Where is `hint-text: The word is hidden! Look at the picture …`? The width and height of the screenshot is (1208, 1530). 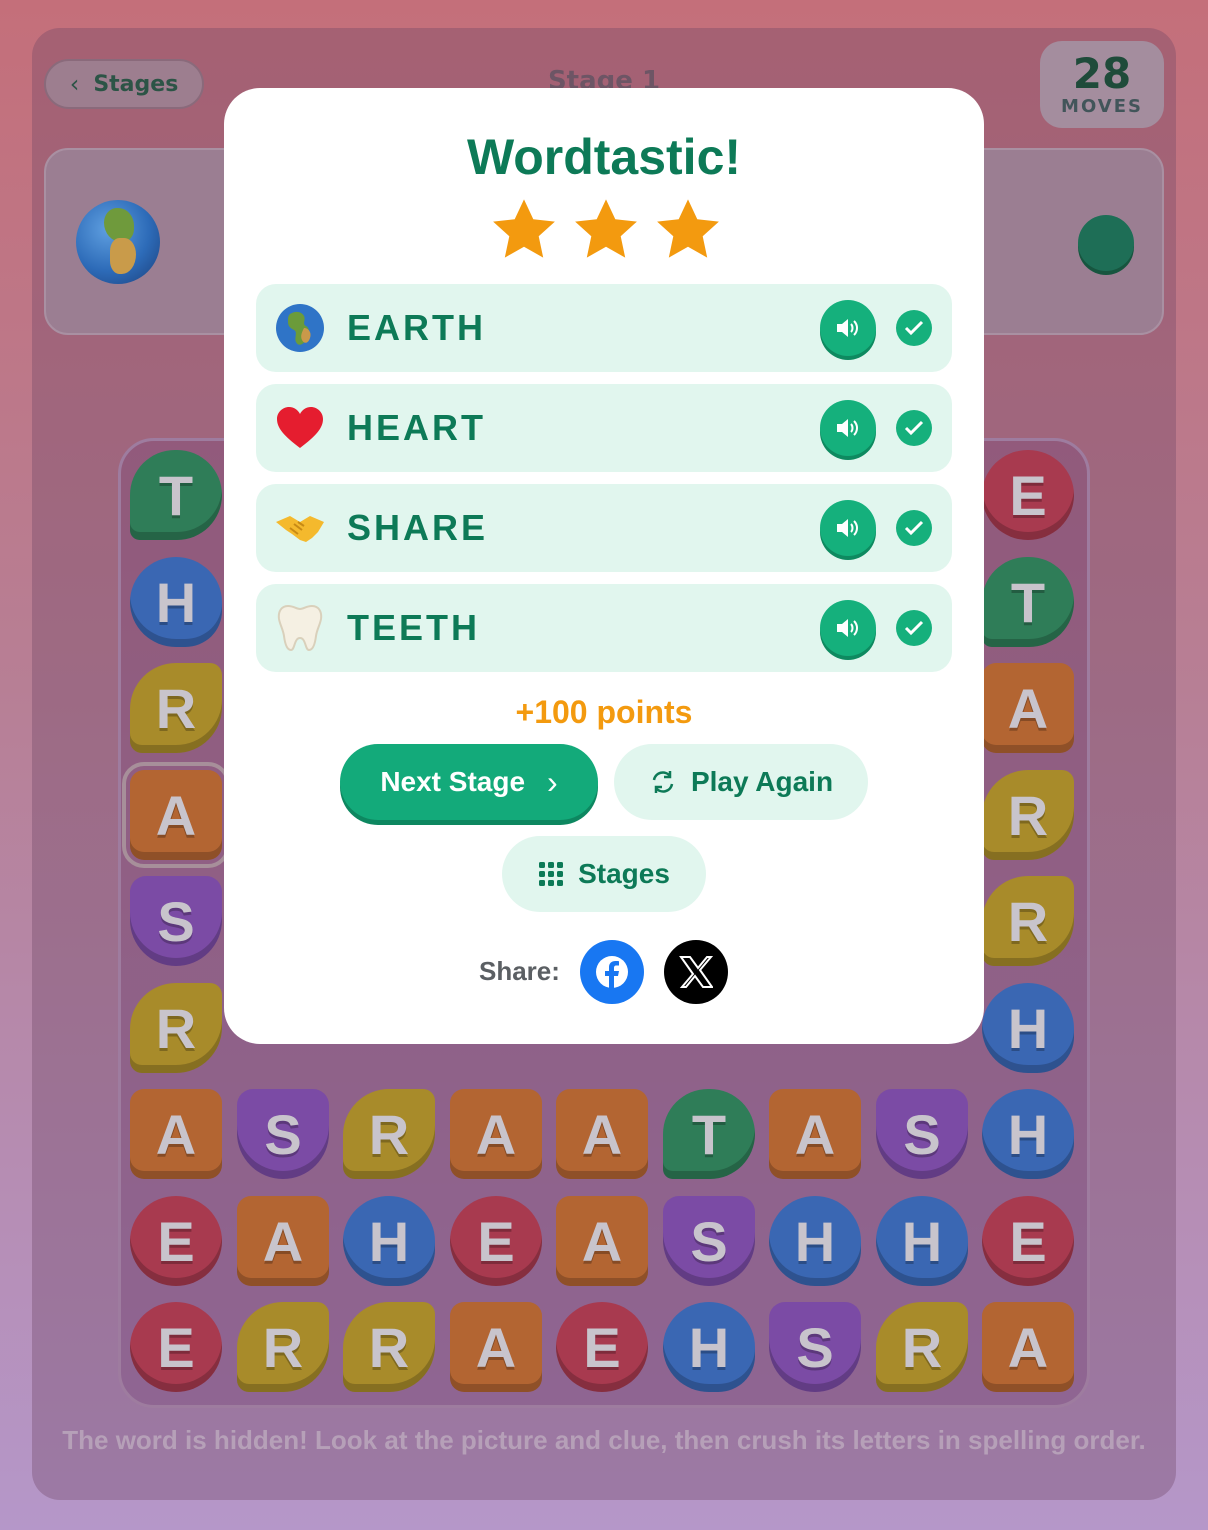
hint-text: The word is hidden! Look at the picture … is located at coordinates (604, 1440).